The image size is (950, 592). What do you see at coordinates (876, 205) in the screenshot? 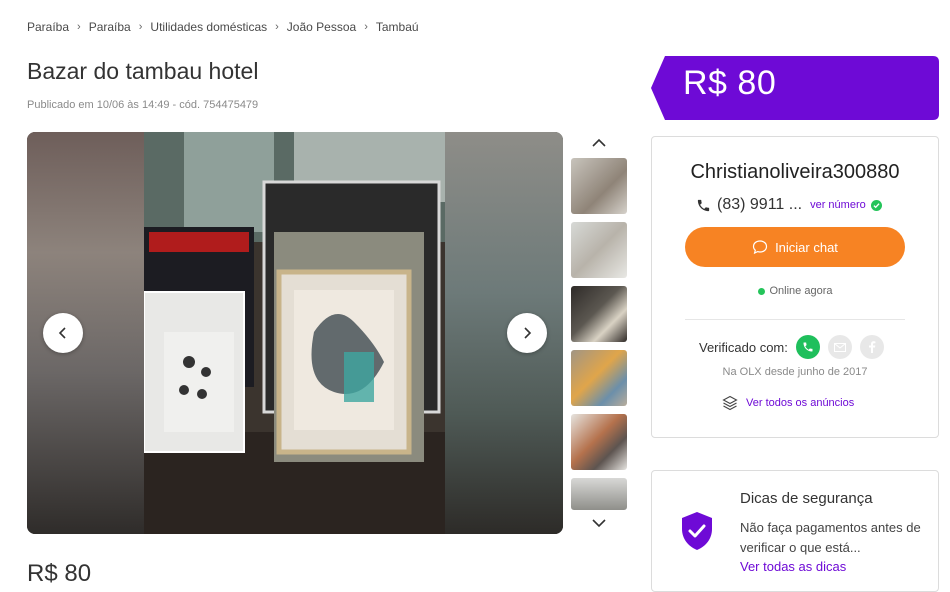
I see `check-circle-icon` at bounding box center [876, 205].